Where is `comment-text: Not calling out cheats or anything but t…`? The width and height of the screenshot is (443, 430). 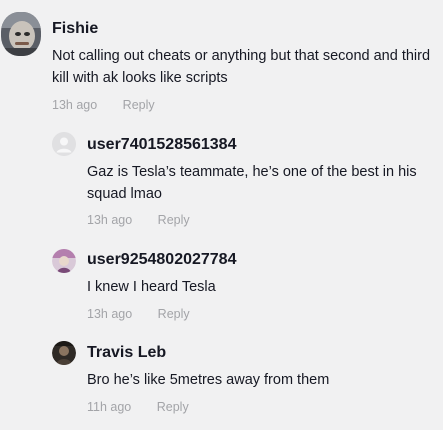 comment-text: Not calling out cheats or anything but t… is located at coordinates (241, 67).